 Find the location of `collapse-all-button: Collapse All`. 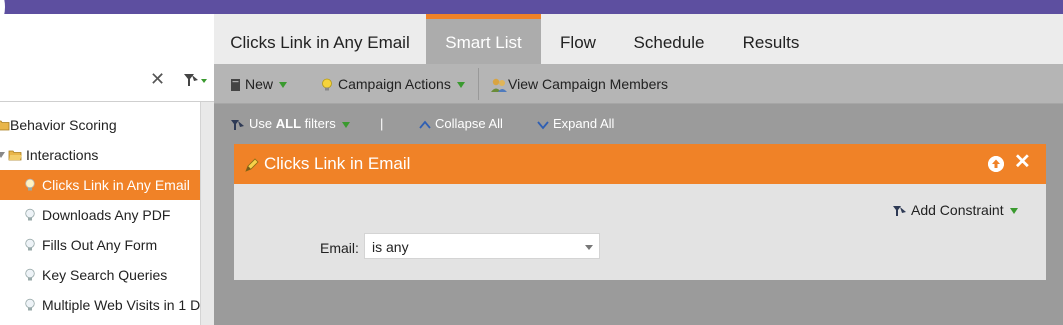

collapse-all-button: Collapse All is located at coordinates (461, 124).